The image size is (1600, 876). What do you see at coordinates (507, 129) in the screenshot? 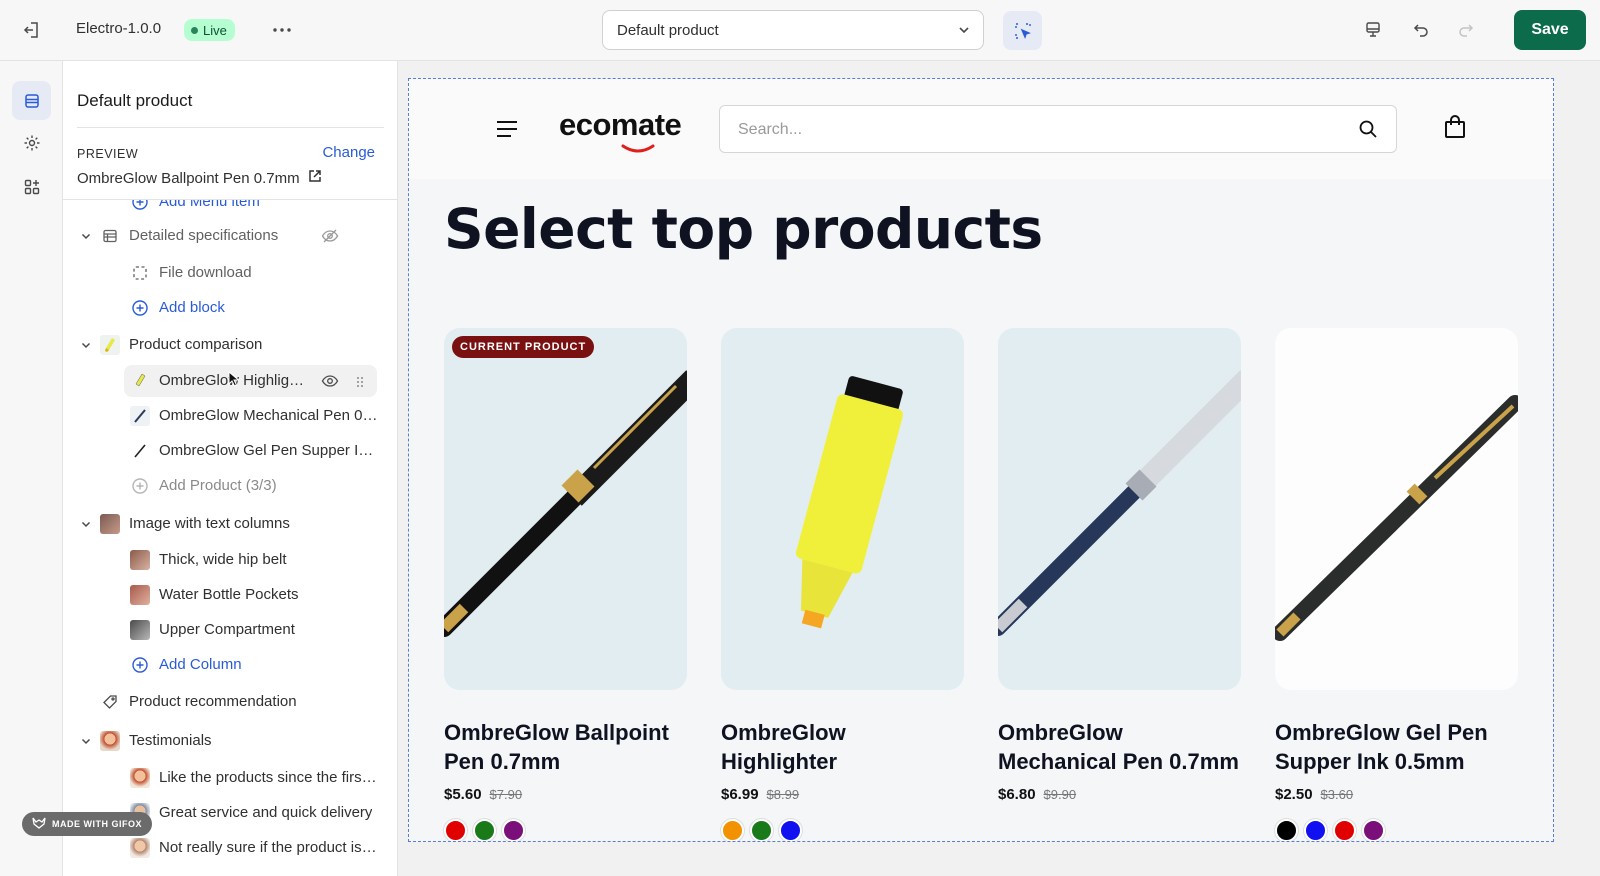
I see `menu-icon` at bounding box center [507, 129].